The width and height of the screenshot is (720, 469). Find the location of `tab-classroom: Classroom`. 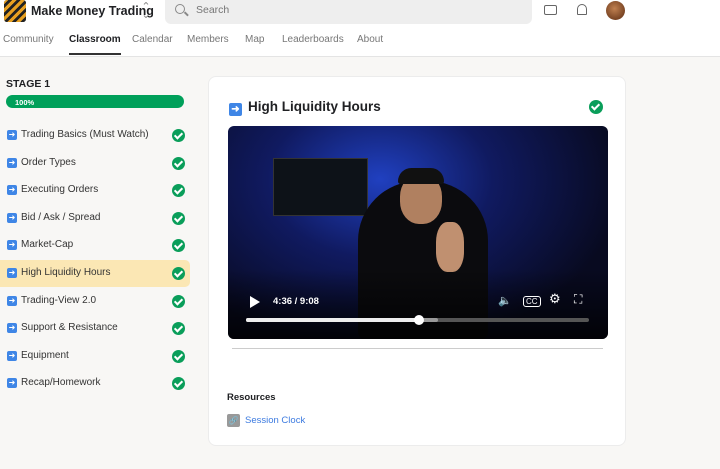

tab-classroom: Classroom is located at coordinates (95, 44).